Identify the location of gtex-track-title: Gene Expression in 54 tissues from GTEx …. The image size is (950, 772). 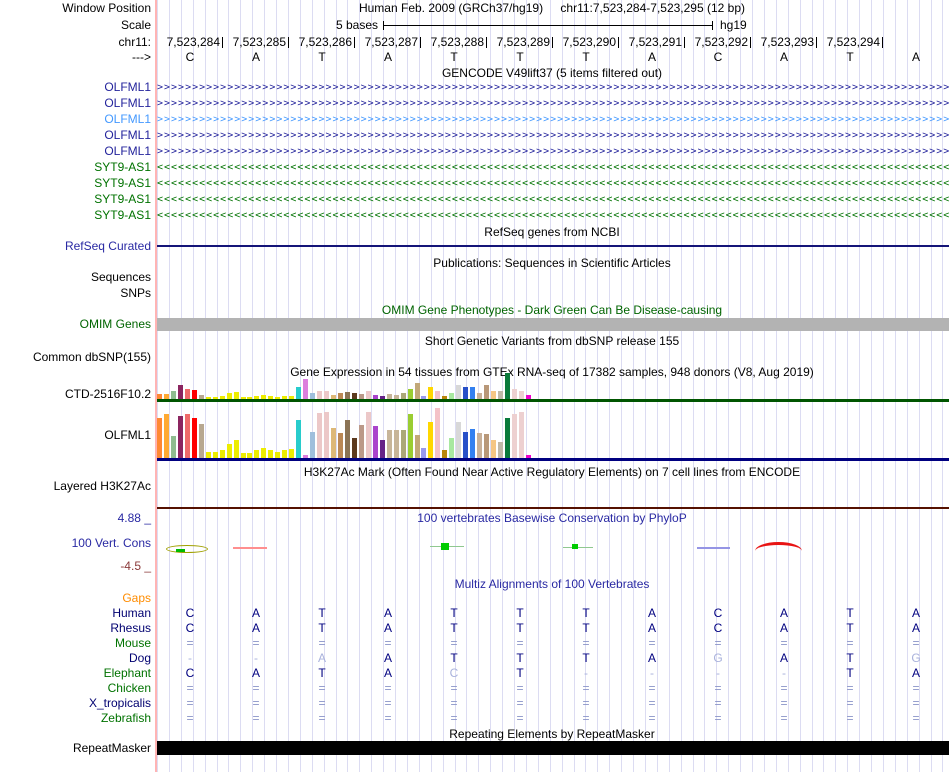
(552, 372).